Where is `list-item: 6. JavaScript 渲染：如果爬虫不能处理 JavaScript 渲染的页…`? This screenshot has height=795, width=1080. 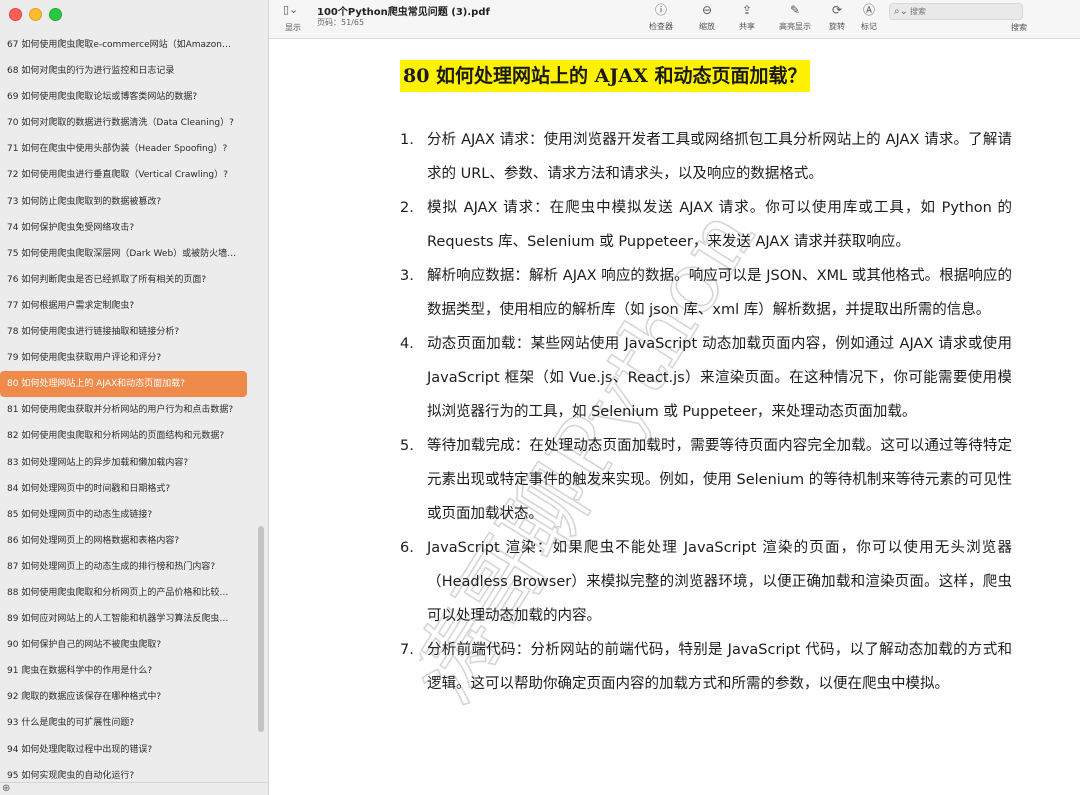
list-item: 6. JavaScript 渲染：如果爬虫不能处理 JavaScript 渲染的页… is located at coordinates (706, 582).